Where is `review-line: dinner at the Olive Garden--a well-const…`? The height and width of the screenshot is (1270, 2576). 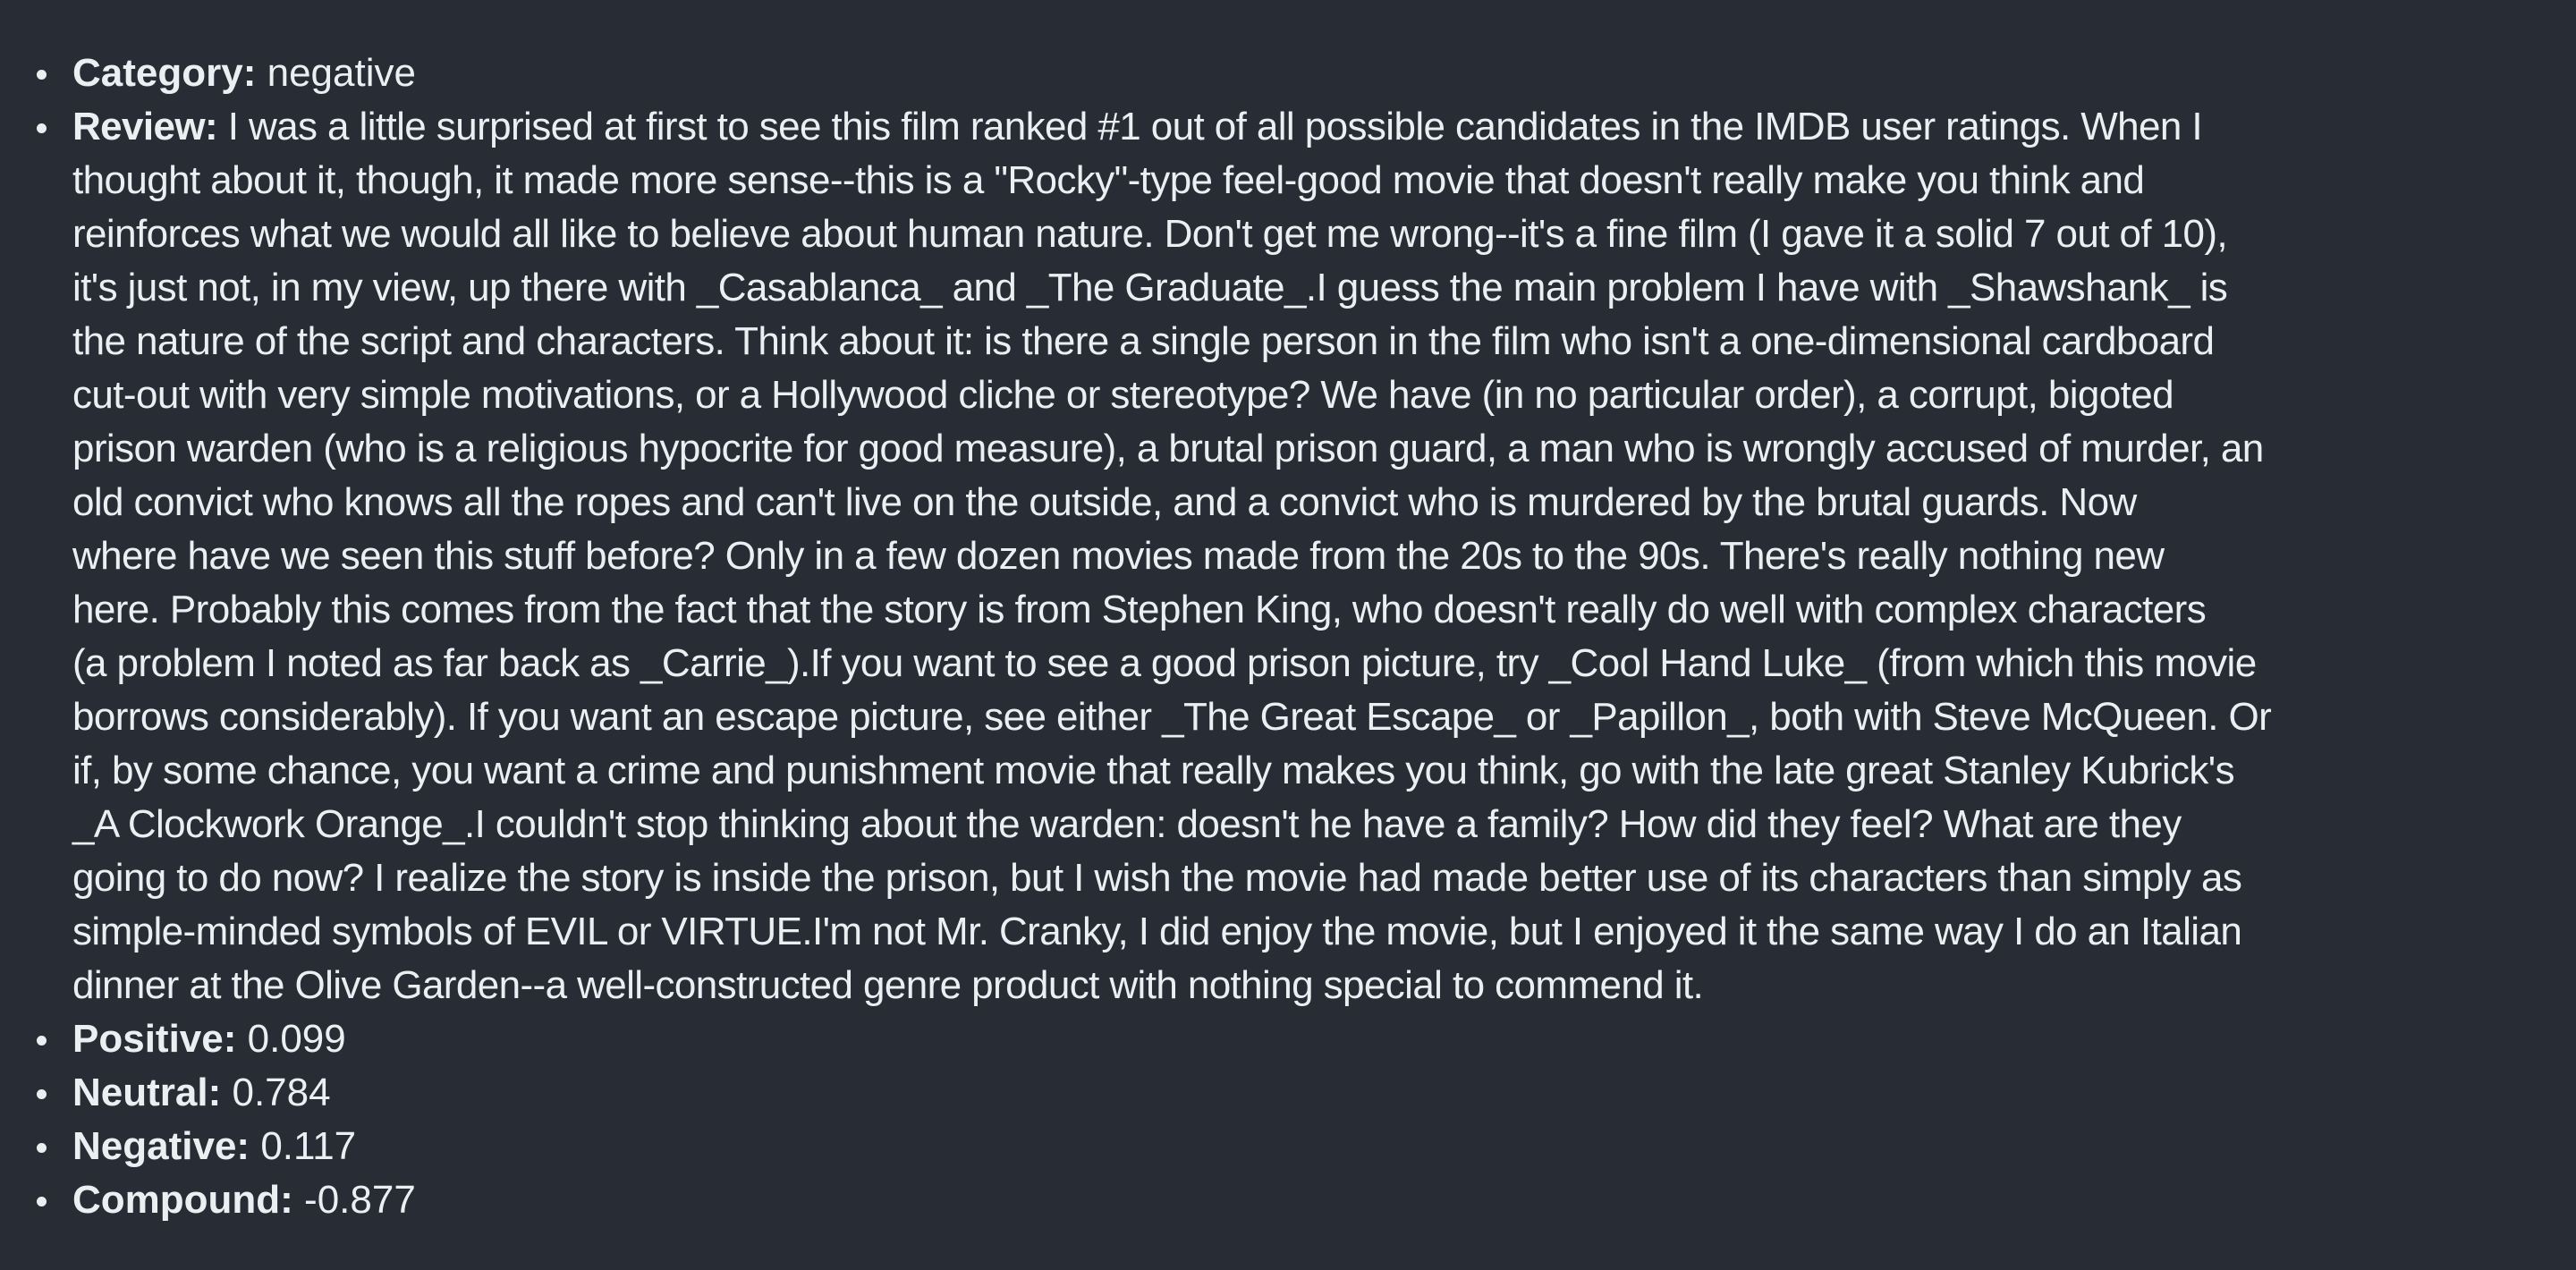
review-line: dinner at the Olive Garden--a well-const… is located at coordinates (888, 985).